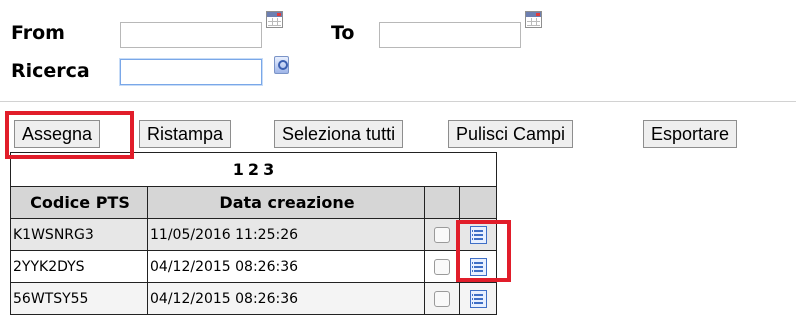 The image size is (796, 335). What do you see at coordinates (185, 134) in the screenshot?
I see `reprint-button: Ristampa` at bounding box center [185, 134].